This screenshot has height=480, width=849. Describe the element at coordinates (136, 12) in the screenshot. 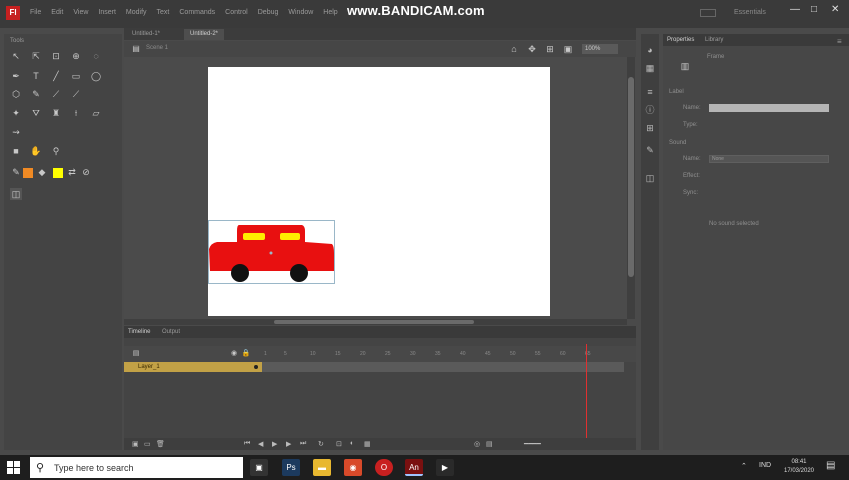

I see `menu-modify: Modify` at that location.